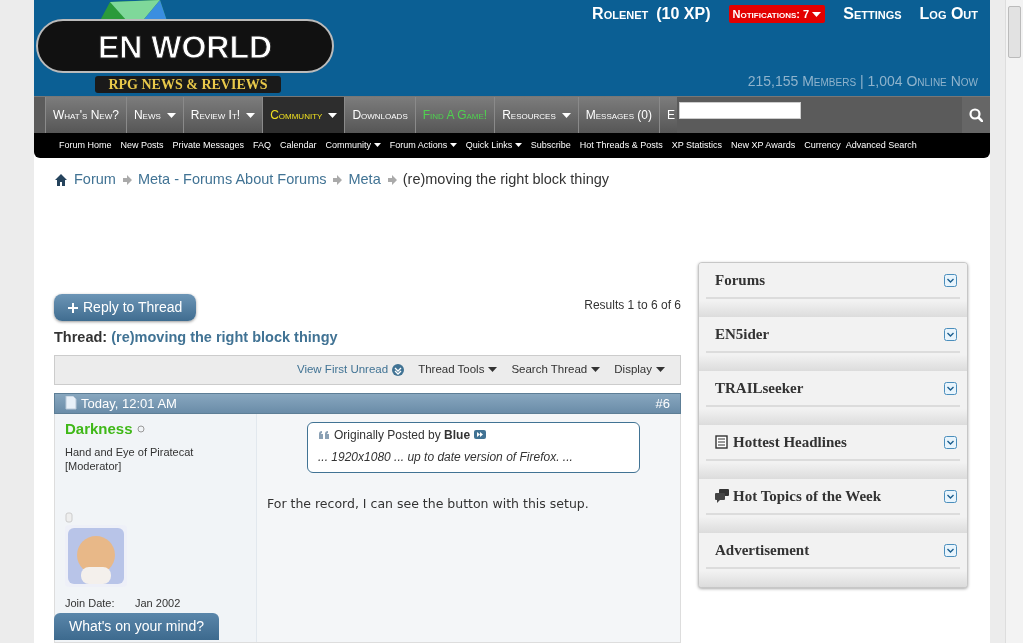 The height and width of the screenshot is (643, 1023). What do you see at coordinates (722, 442) in the screenshot?
I see `newspaper-icon` at bounding box center [722, 442].